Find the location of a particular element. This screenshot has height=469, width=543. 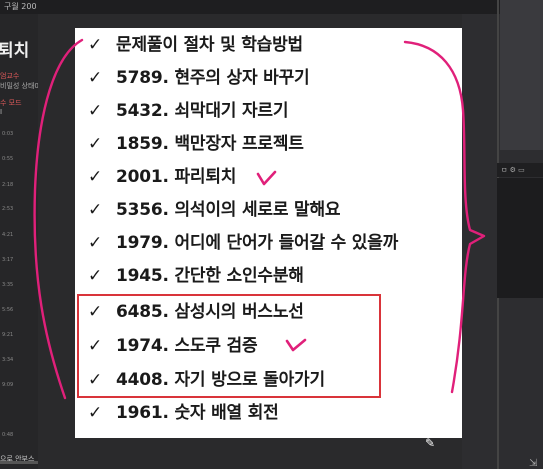

item-label: 1961. 숫자 배열 회전 is located at coordinates (197, 413).